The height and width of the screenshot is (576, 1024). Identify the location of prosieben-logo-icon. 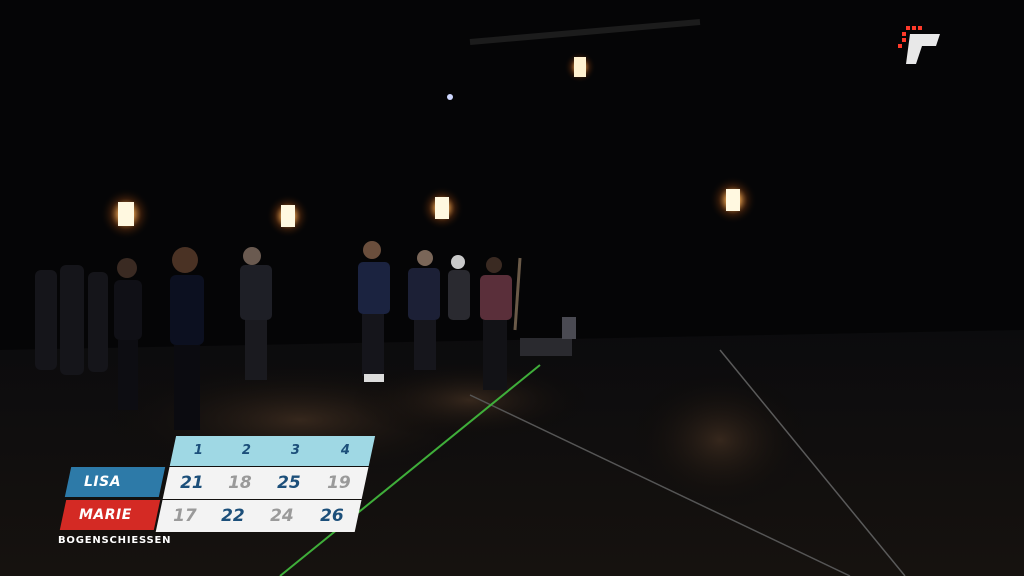
(919, 45).